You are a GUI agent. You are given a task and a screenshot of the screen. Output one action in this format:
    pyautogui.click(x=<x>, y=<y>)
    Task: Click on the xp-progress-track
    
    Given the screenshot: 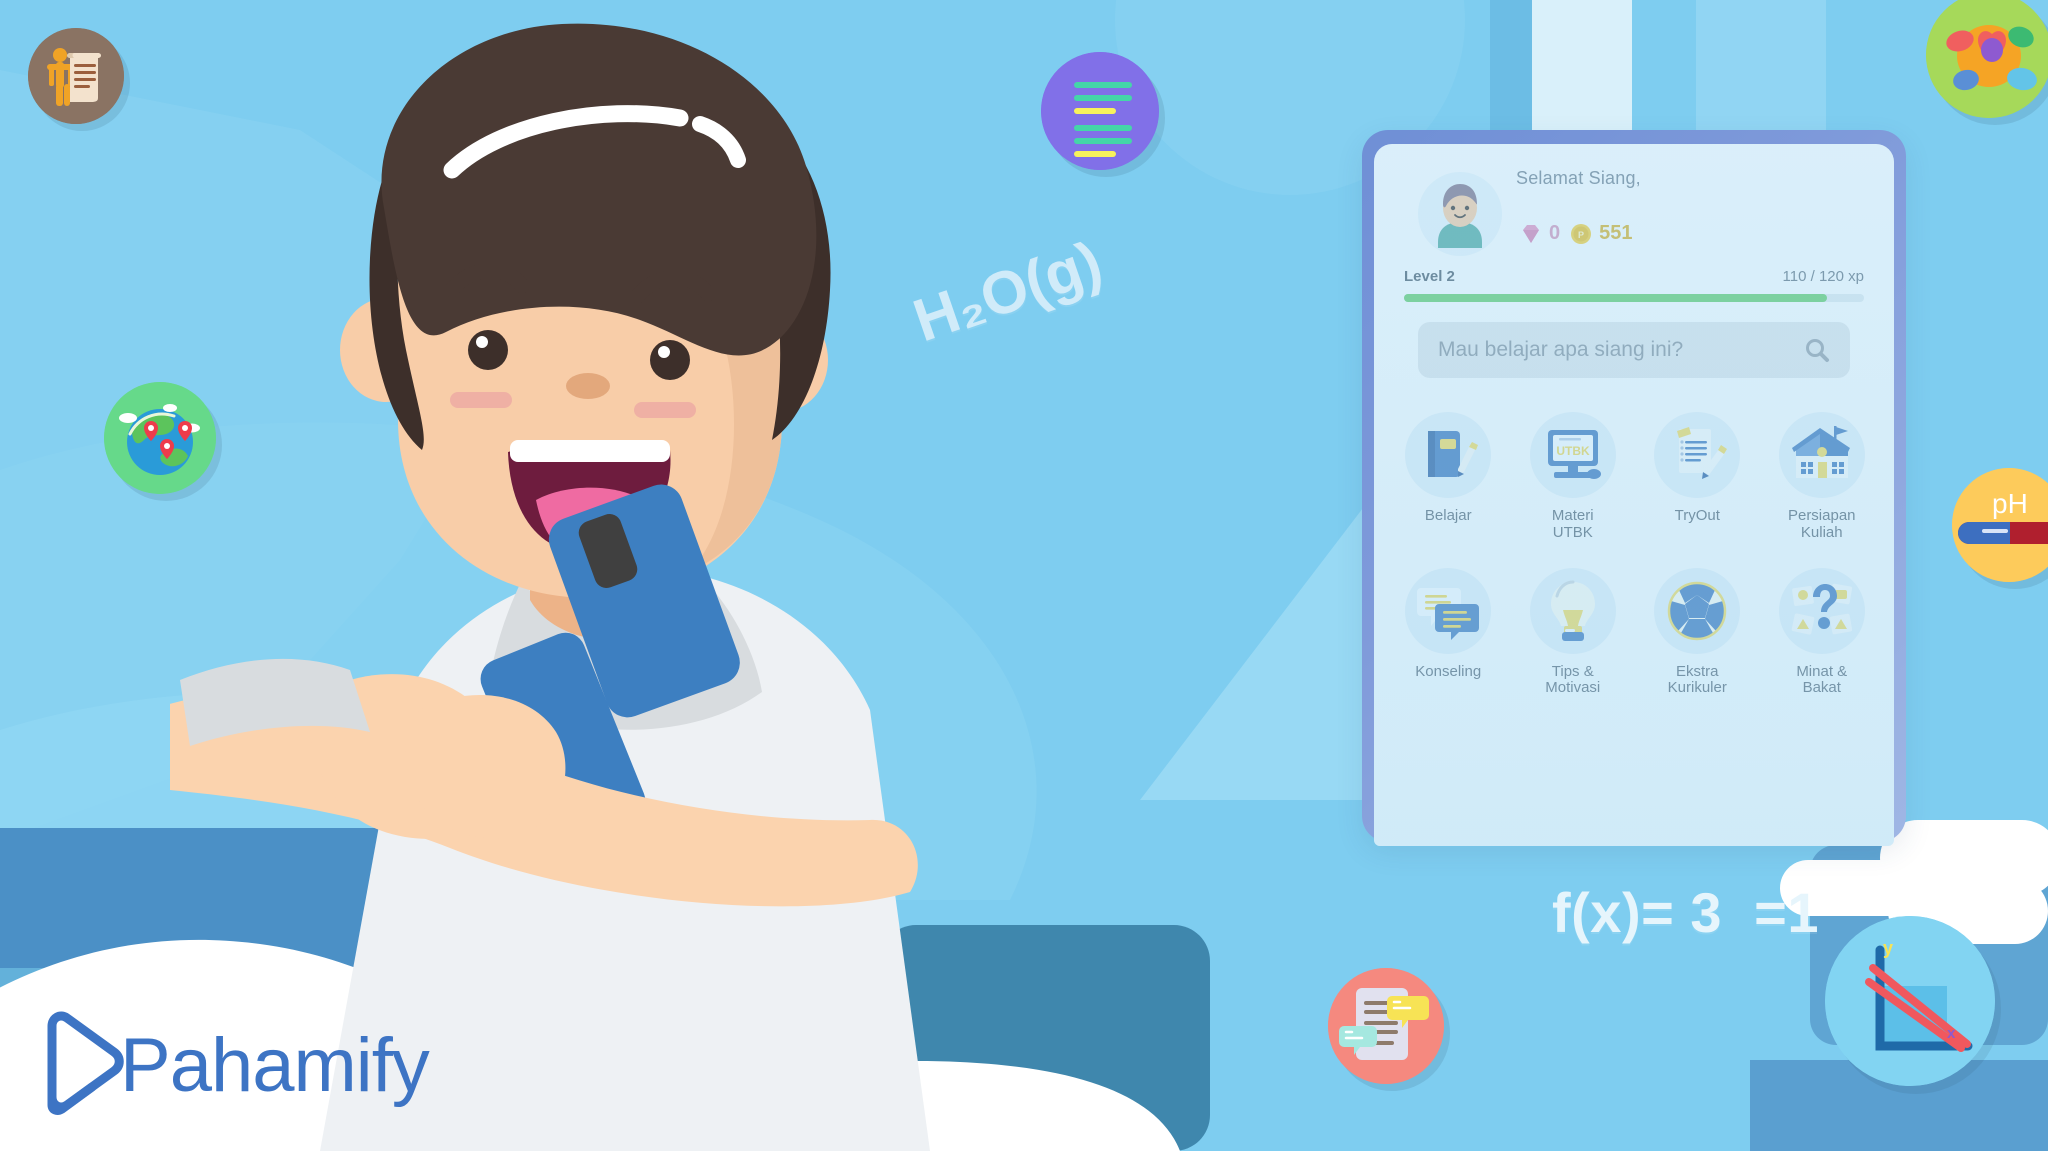 What is the action you would take?
    pyautogui.click(x=1634, y=298)
    